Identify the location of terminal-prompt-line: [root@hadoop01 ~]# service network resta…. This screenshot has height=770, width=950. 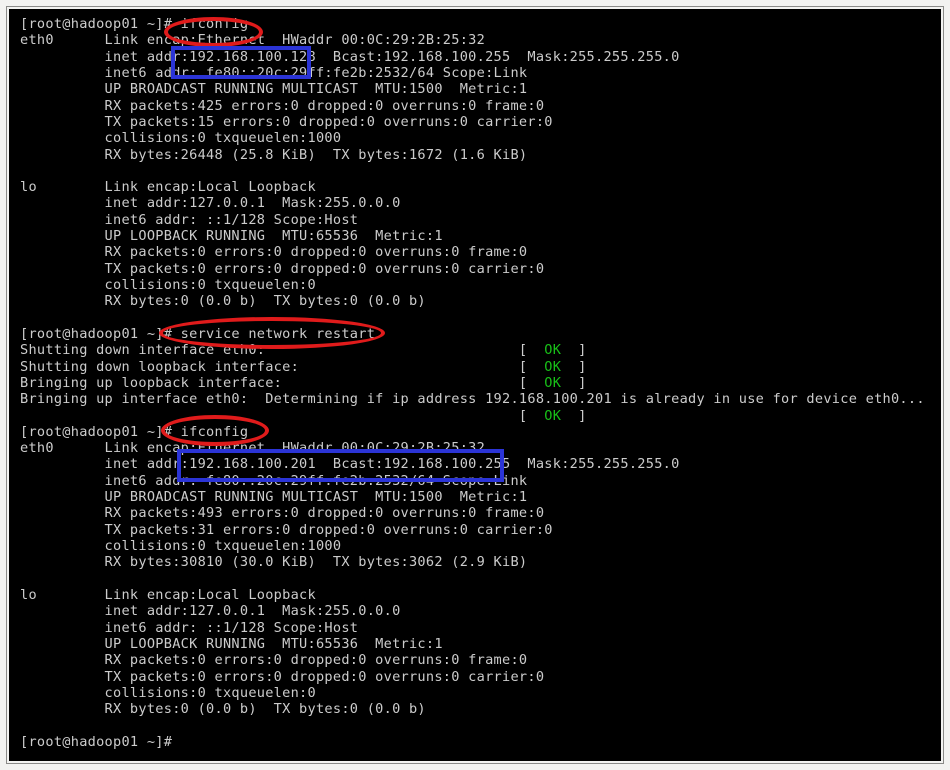
(198, 333).